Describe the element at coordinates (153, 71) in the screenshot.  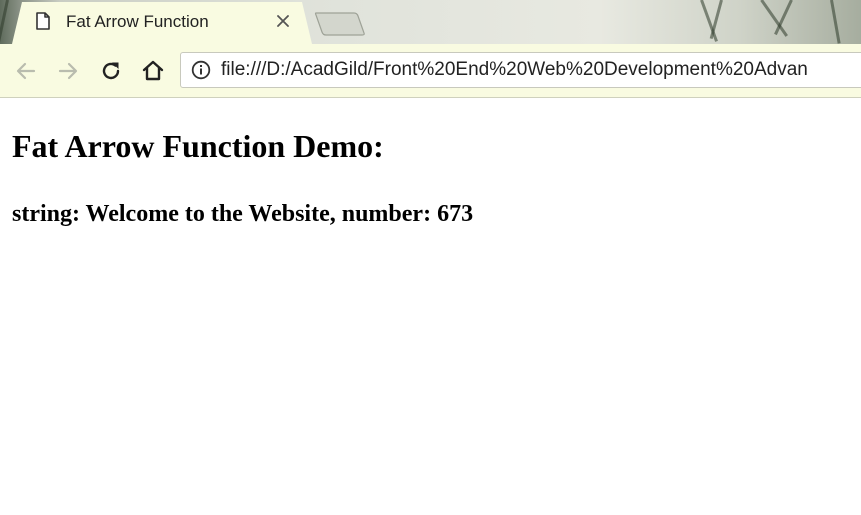
I see `home-icon` at that location.